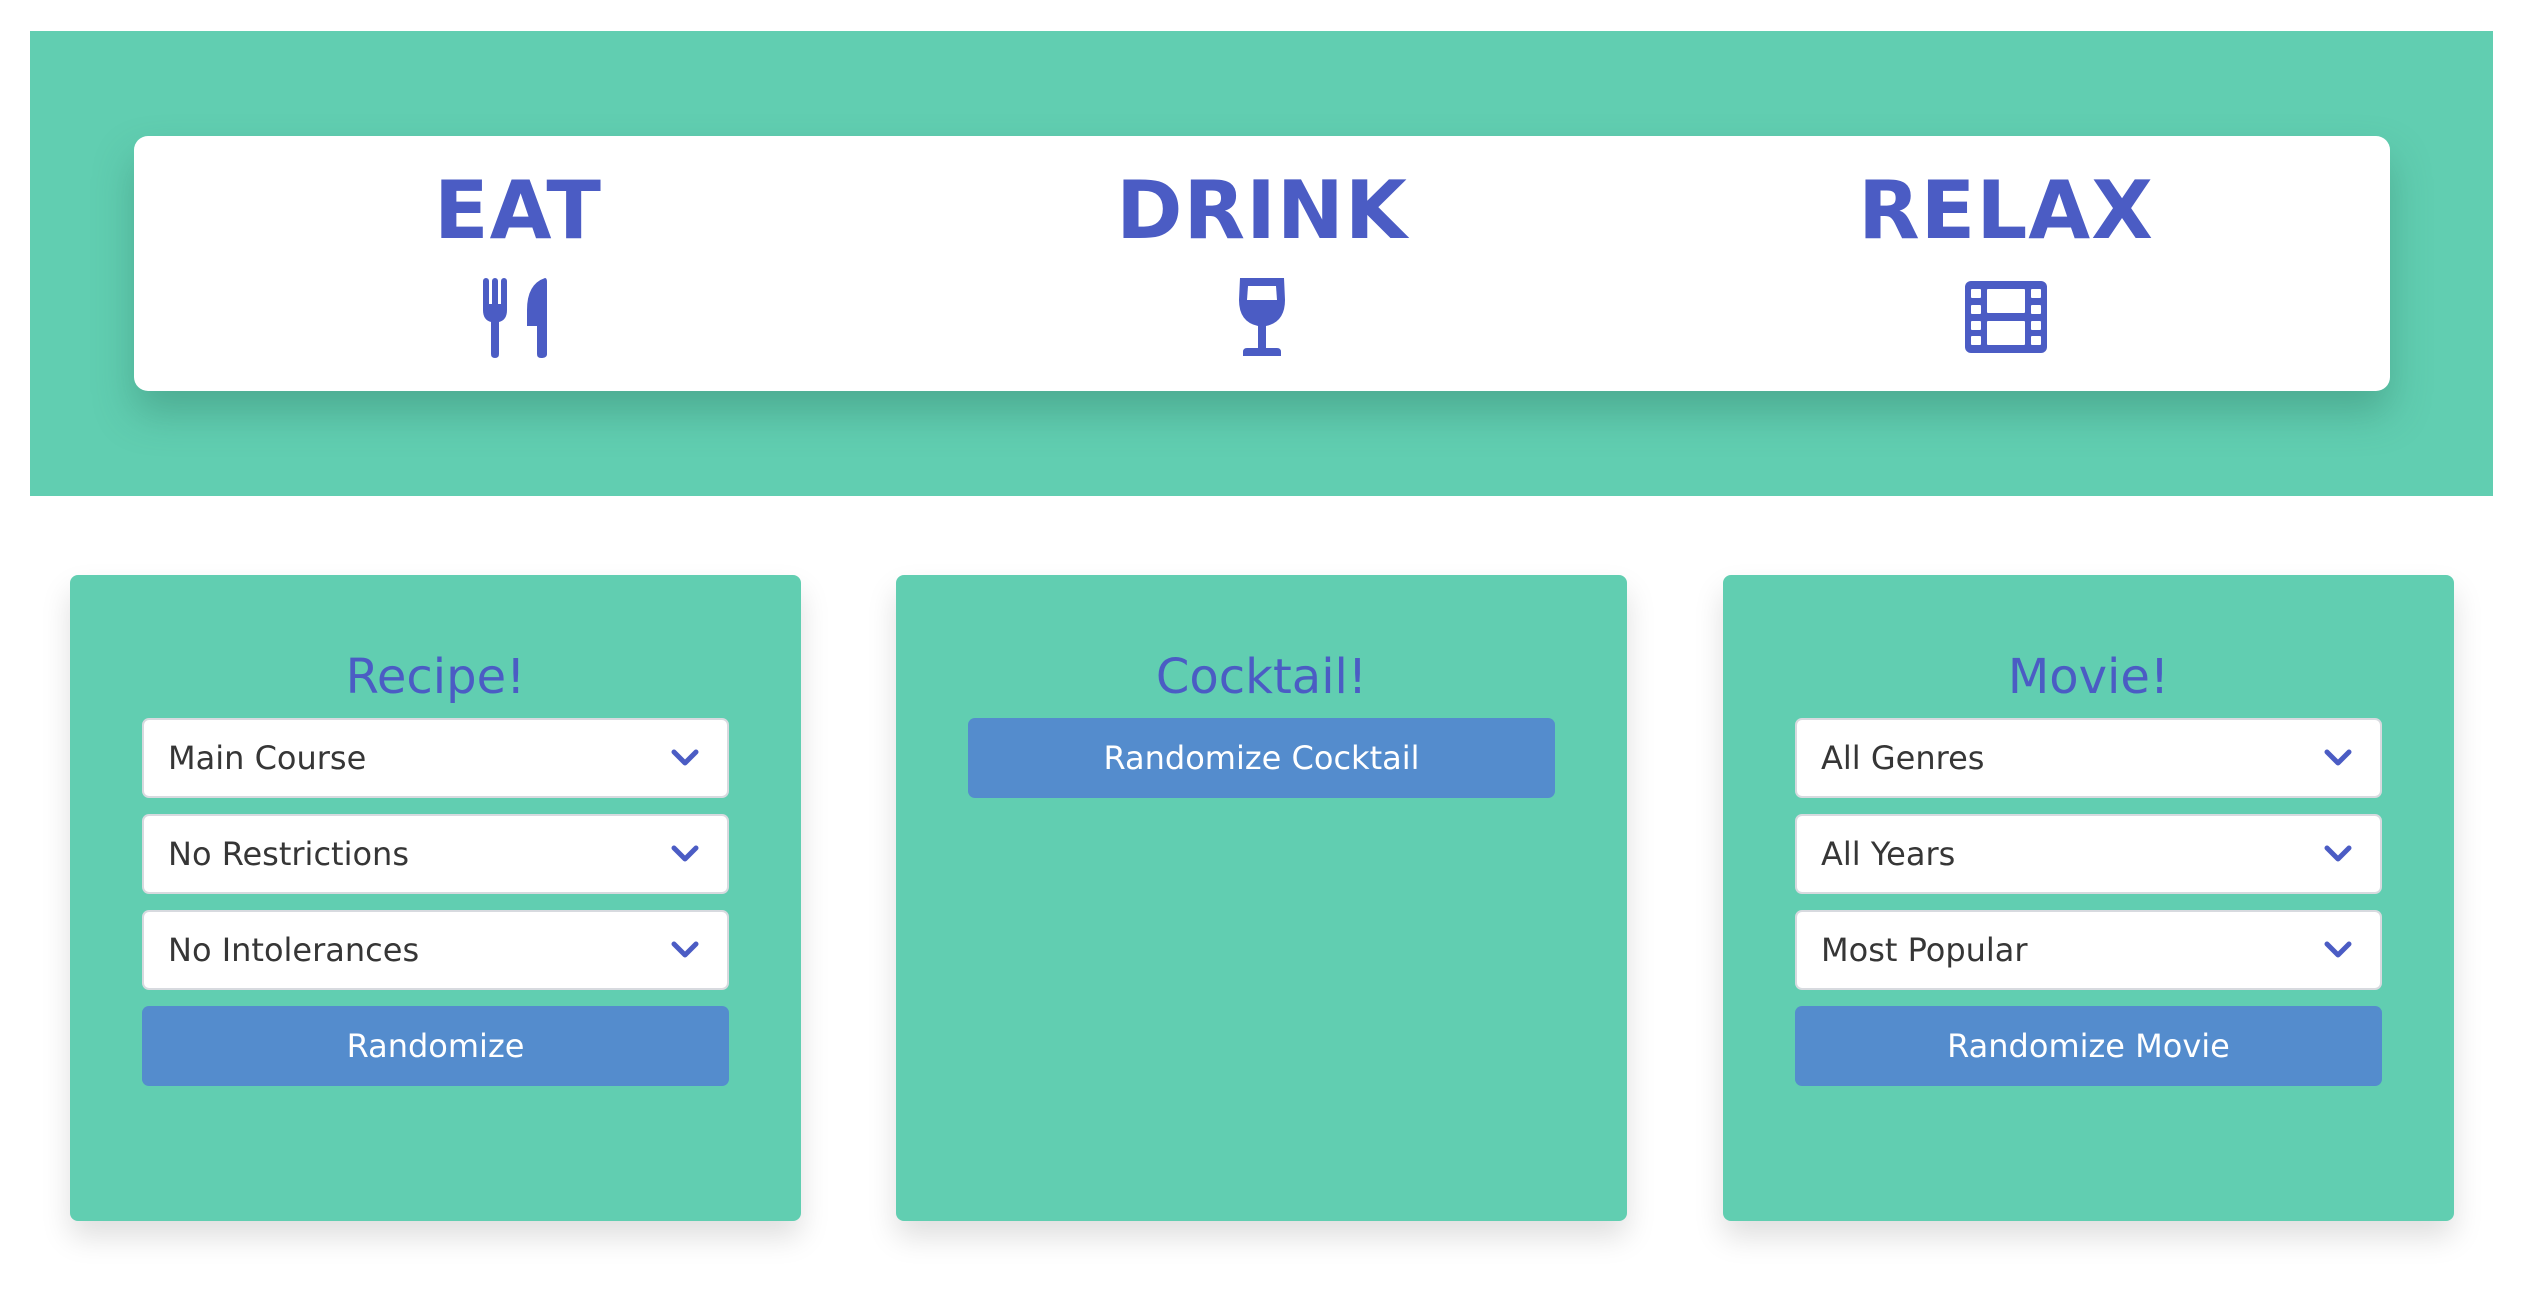 The width and height of the screenshot is (2522, 1296). Describe the element at coordinates (2088, 1046) in the screenshot. I see `randomize-movie-button: Randomize Movie` at that location.